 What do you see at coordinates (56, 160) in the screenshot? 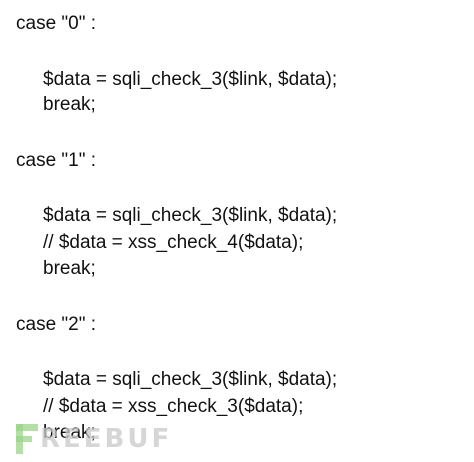
I see `code-line-case-1: case "1" :` at bounding box center [56, 160].